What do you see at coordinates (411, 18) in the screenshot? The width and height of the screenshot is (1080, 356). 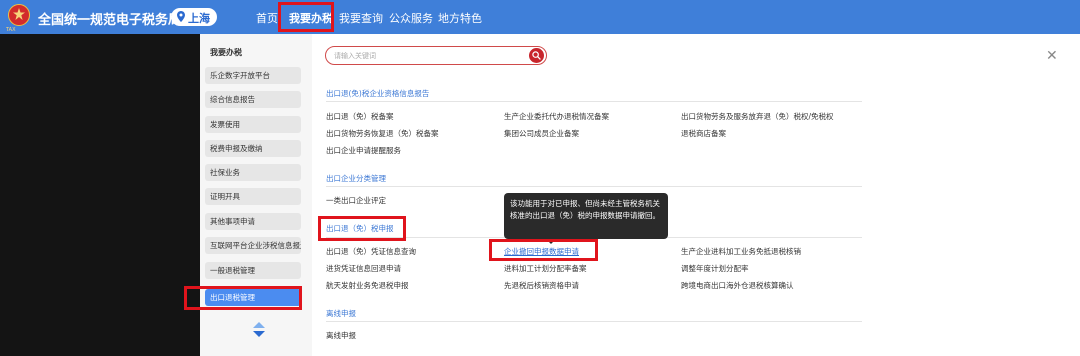 I see `nav-public-service: 公众服务` at bounding box center [411, 18].